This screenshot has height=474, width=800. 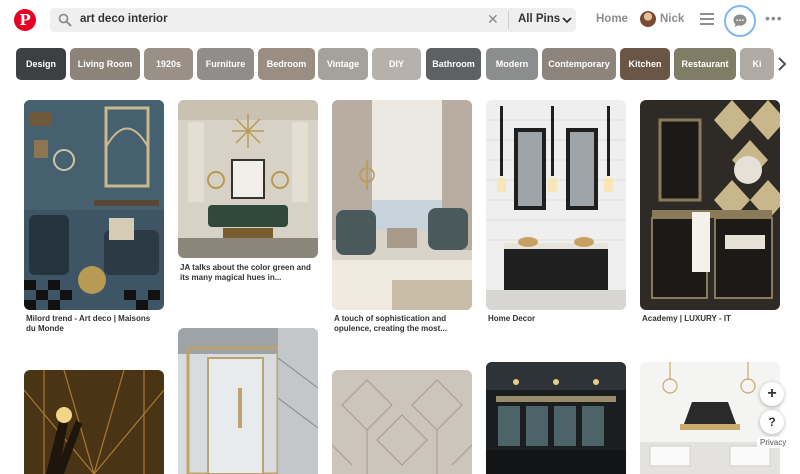 What do you see at coordinates (772, 394) in the screenshot?
I see `create-pin-button: +` at bounding box center [772, 394].